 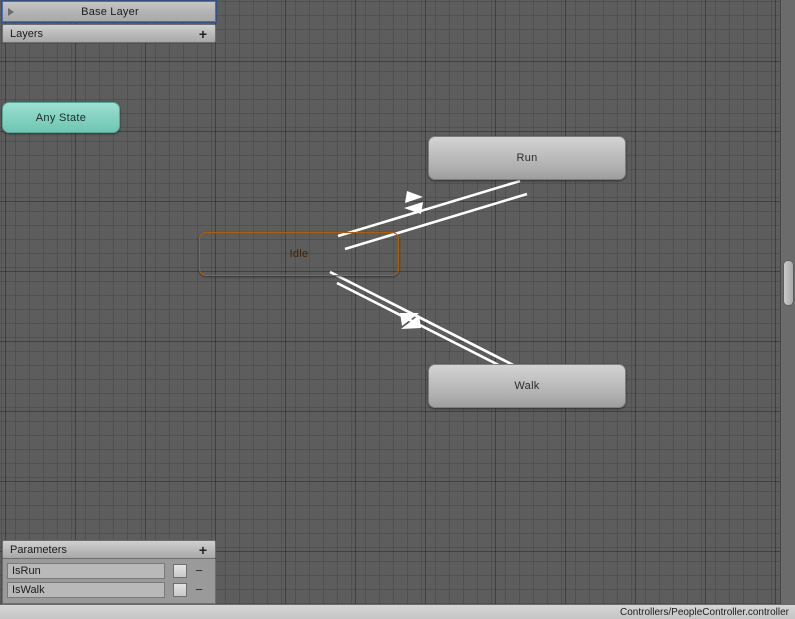 I want to click on parameters-panel: Parameters + IsRun − IsWalk −, so click(x=109, y=572).